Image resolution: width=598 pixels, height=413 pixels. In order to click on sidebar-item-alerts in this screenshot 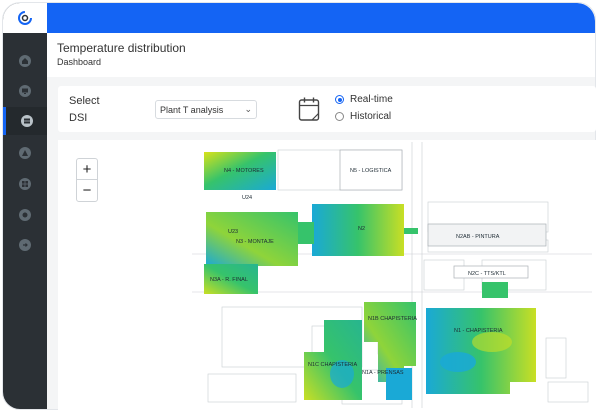, I will do `click(25, 153)`.